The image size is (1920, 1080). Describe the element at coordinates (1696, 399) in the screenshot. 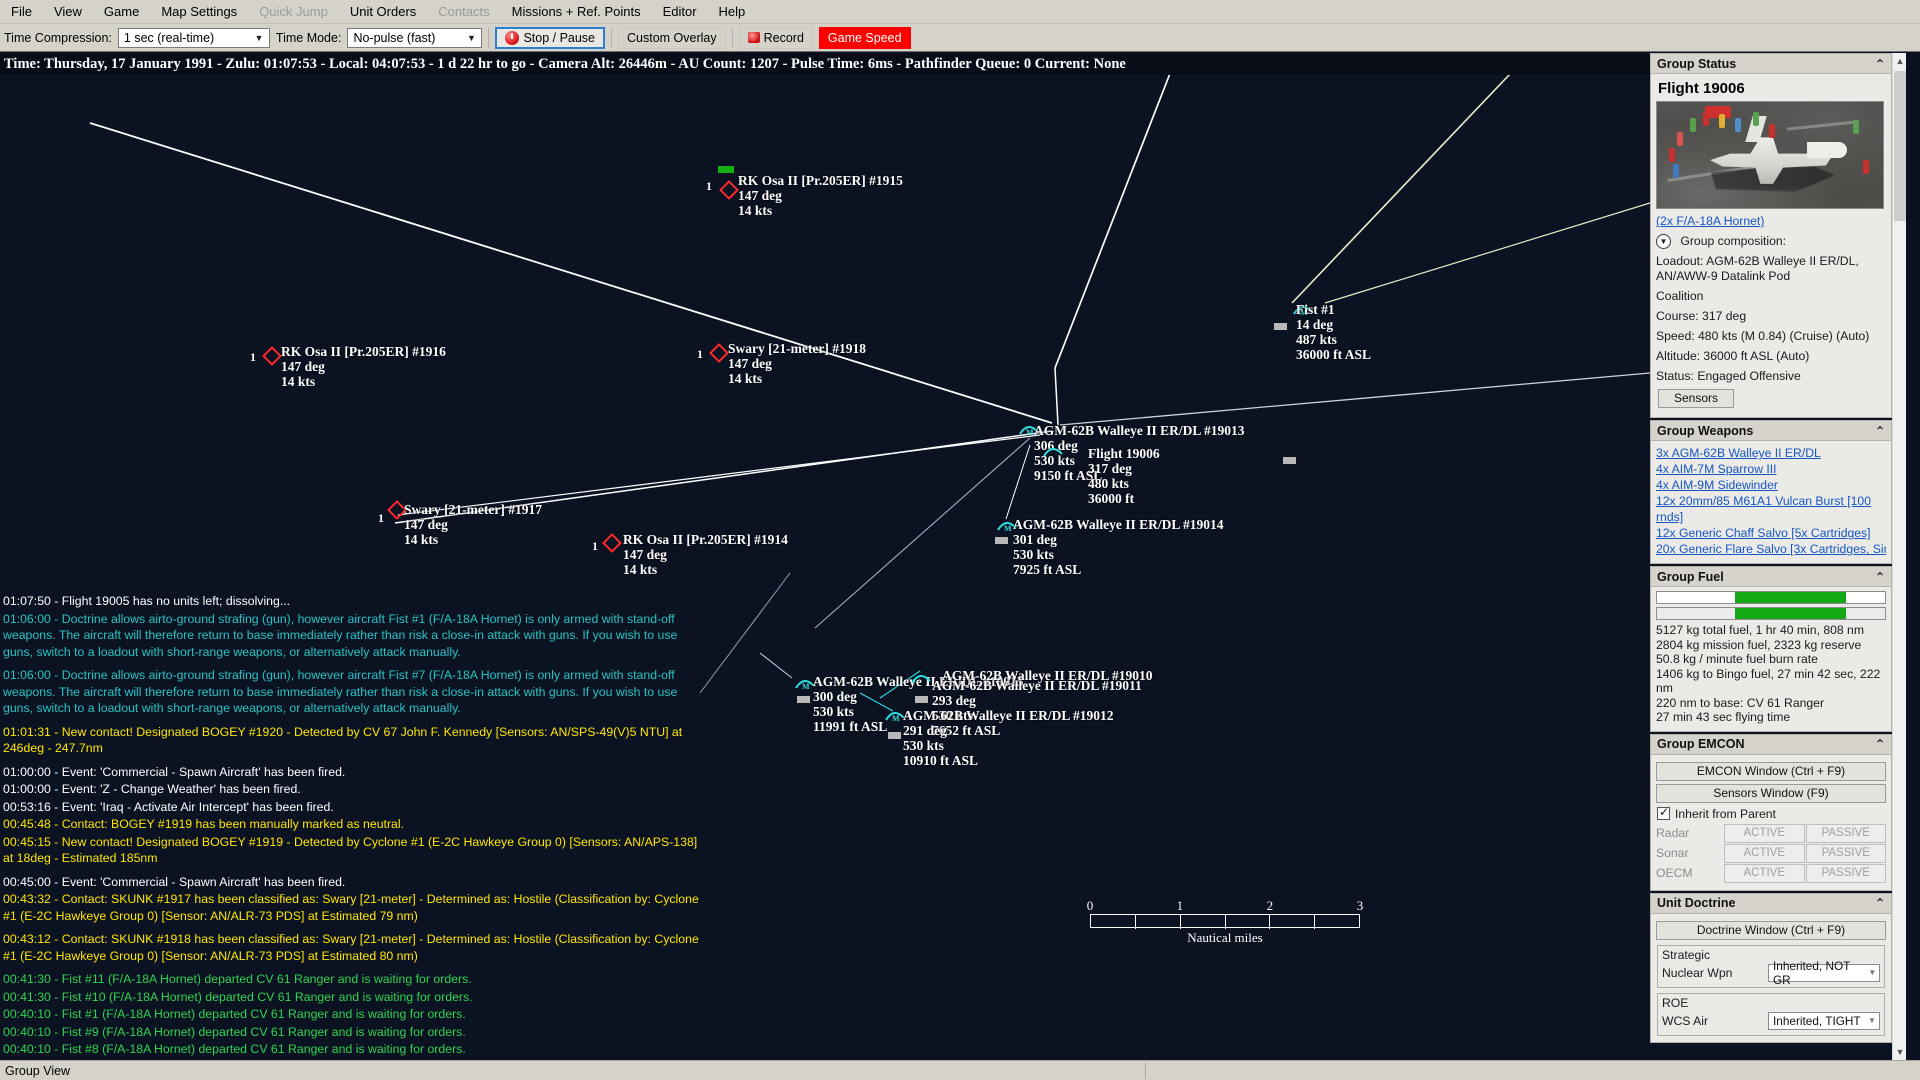

I see `sensors-button: Sensors` at that location.